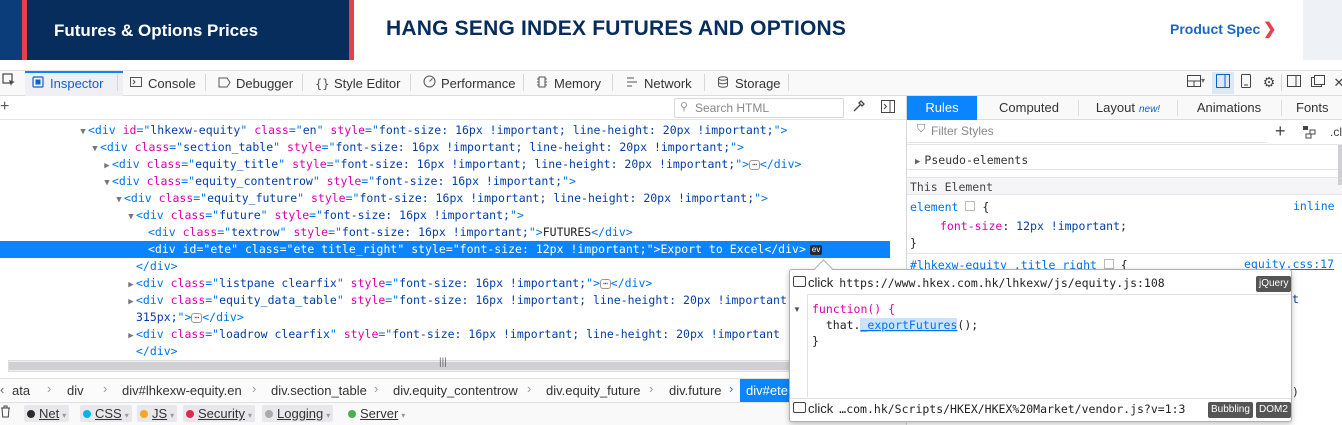  Describe the element at coordinates (745, 83) in the screenshot. I see `tab-storage: Storage` at that location.